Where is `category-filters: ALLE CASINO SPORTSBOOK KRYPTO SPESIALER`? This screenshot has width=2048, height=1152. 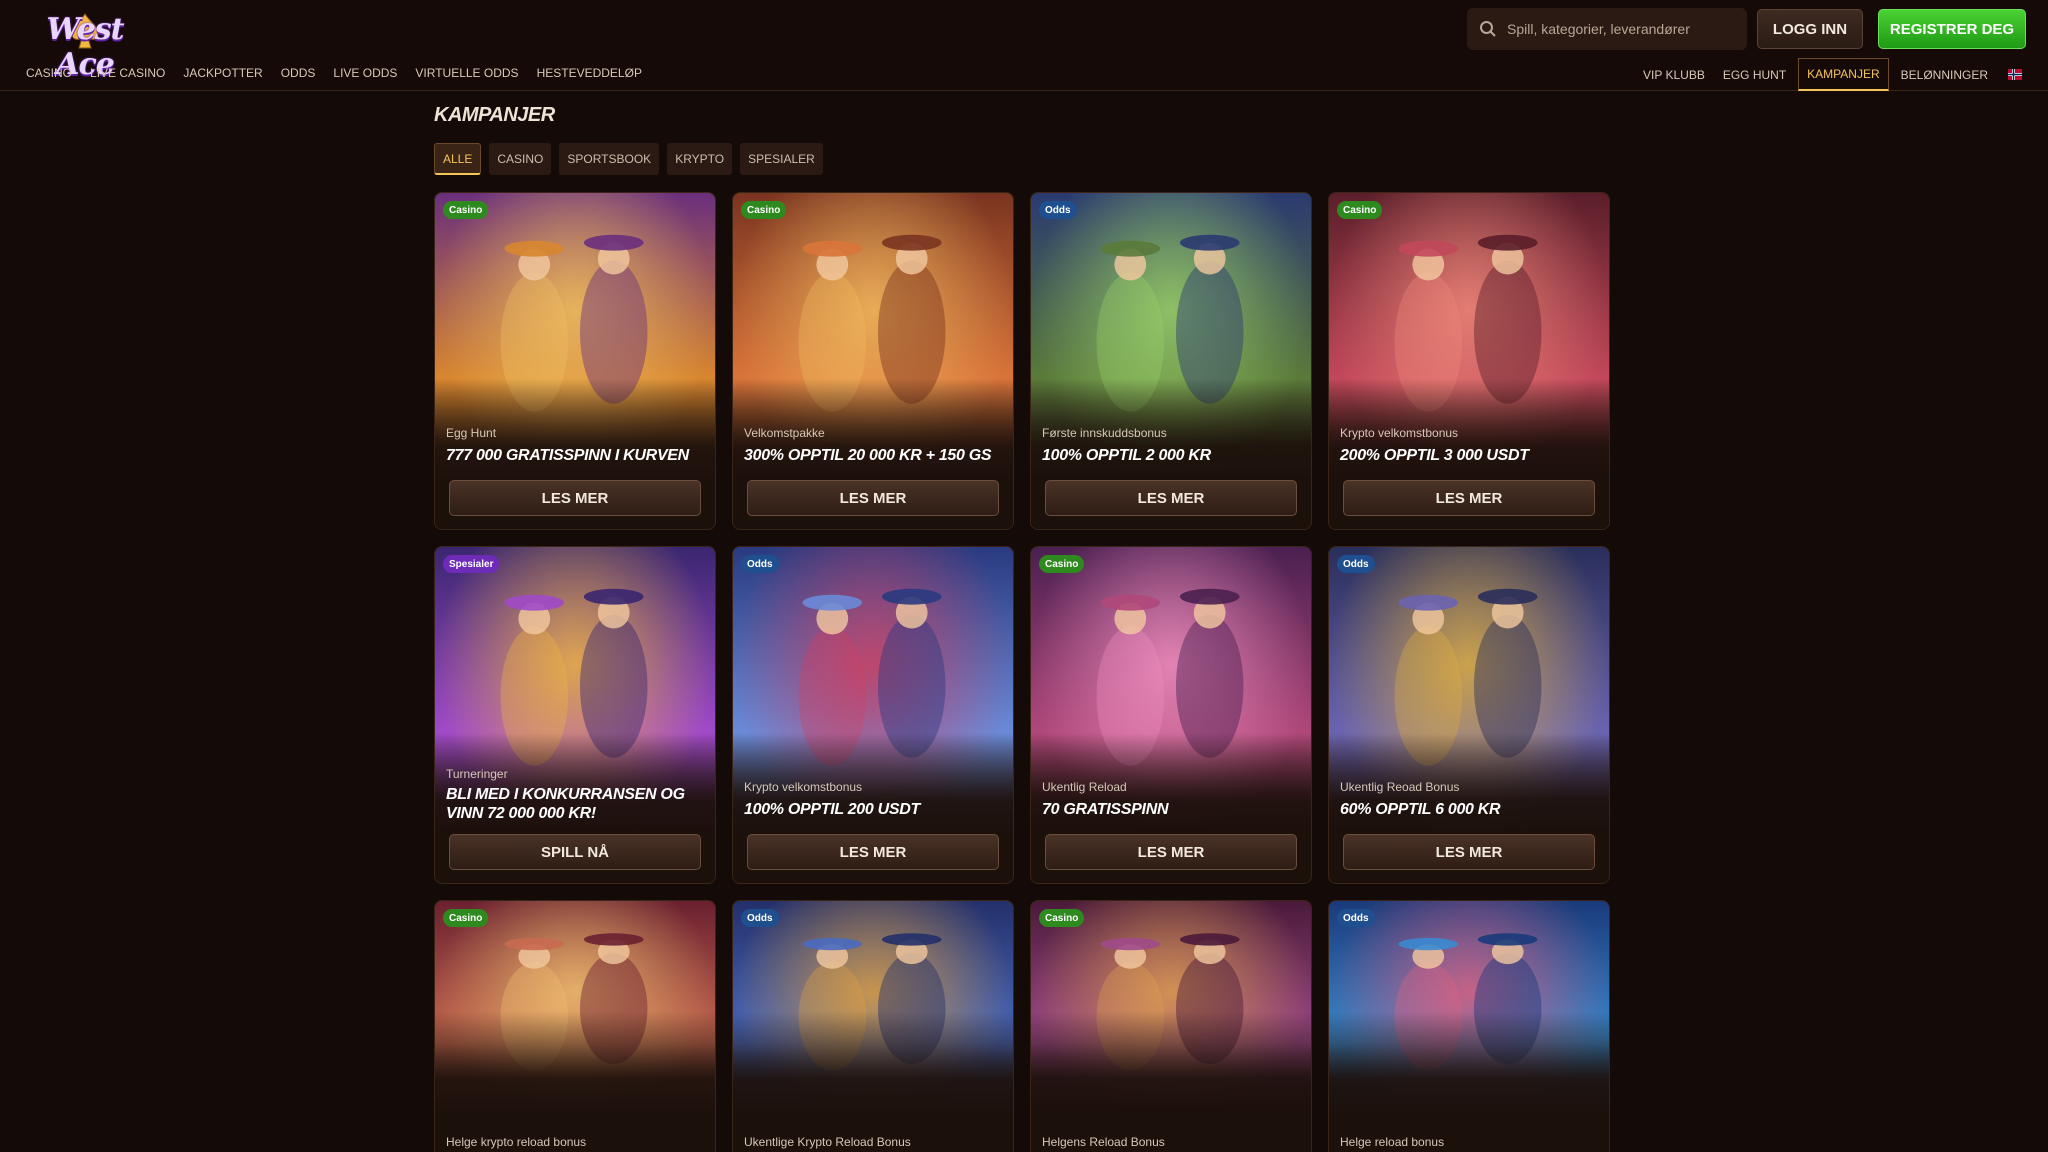 category-filters: ALLE CASINO SPORTSBOOK KRYPTO SPESIALER is located at coordinates (628, 159).